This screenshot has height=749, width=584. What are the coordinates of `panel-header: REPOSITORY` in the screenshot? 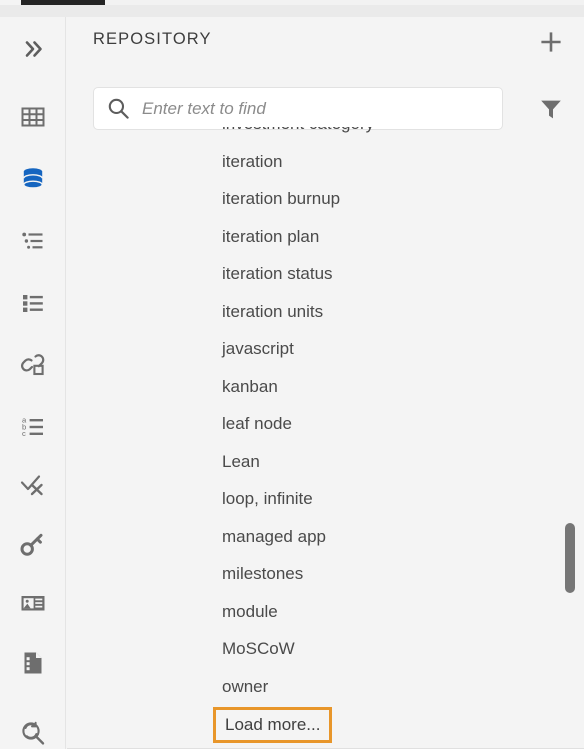 It's located at (325, 44).